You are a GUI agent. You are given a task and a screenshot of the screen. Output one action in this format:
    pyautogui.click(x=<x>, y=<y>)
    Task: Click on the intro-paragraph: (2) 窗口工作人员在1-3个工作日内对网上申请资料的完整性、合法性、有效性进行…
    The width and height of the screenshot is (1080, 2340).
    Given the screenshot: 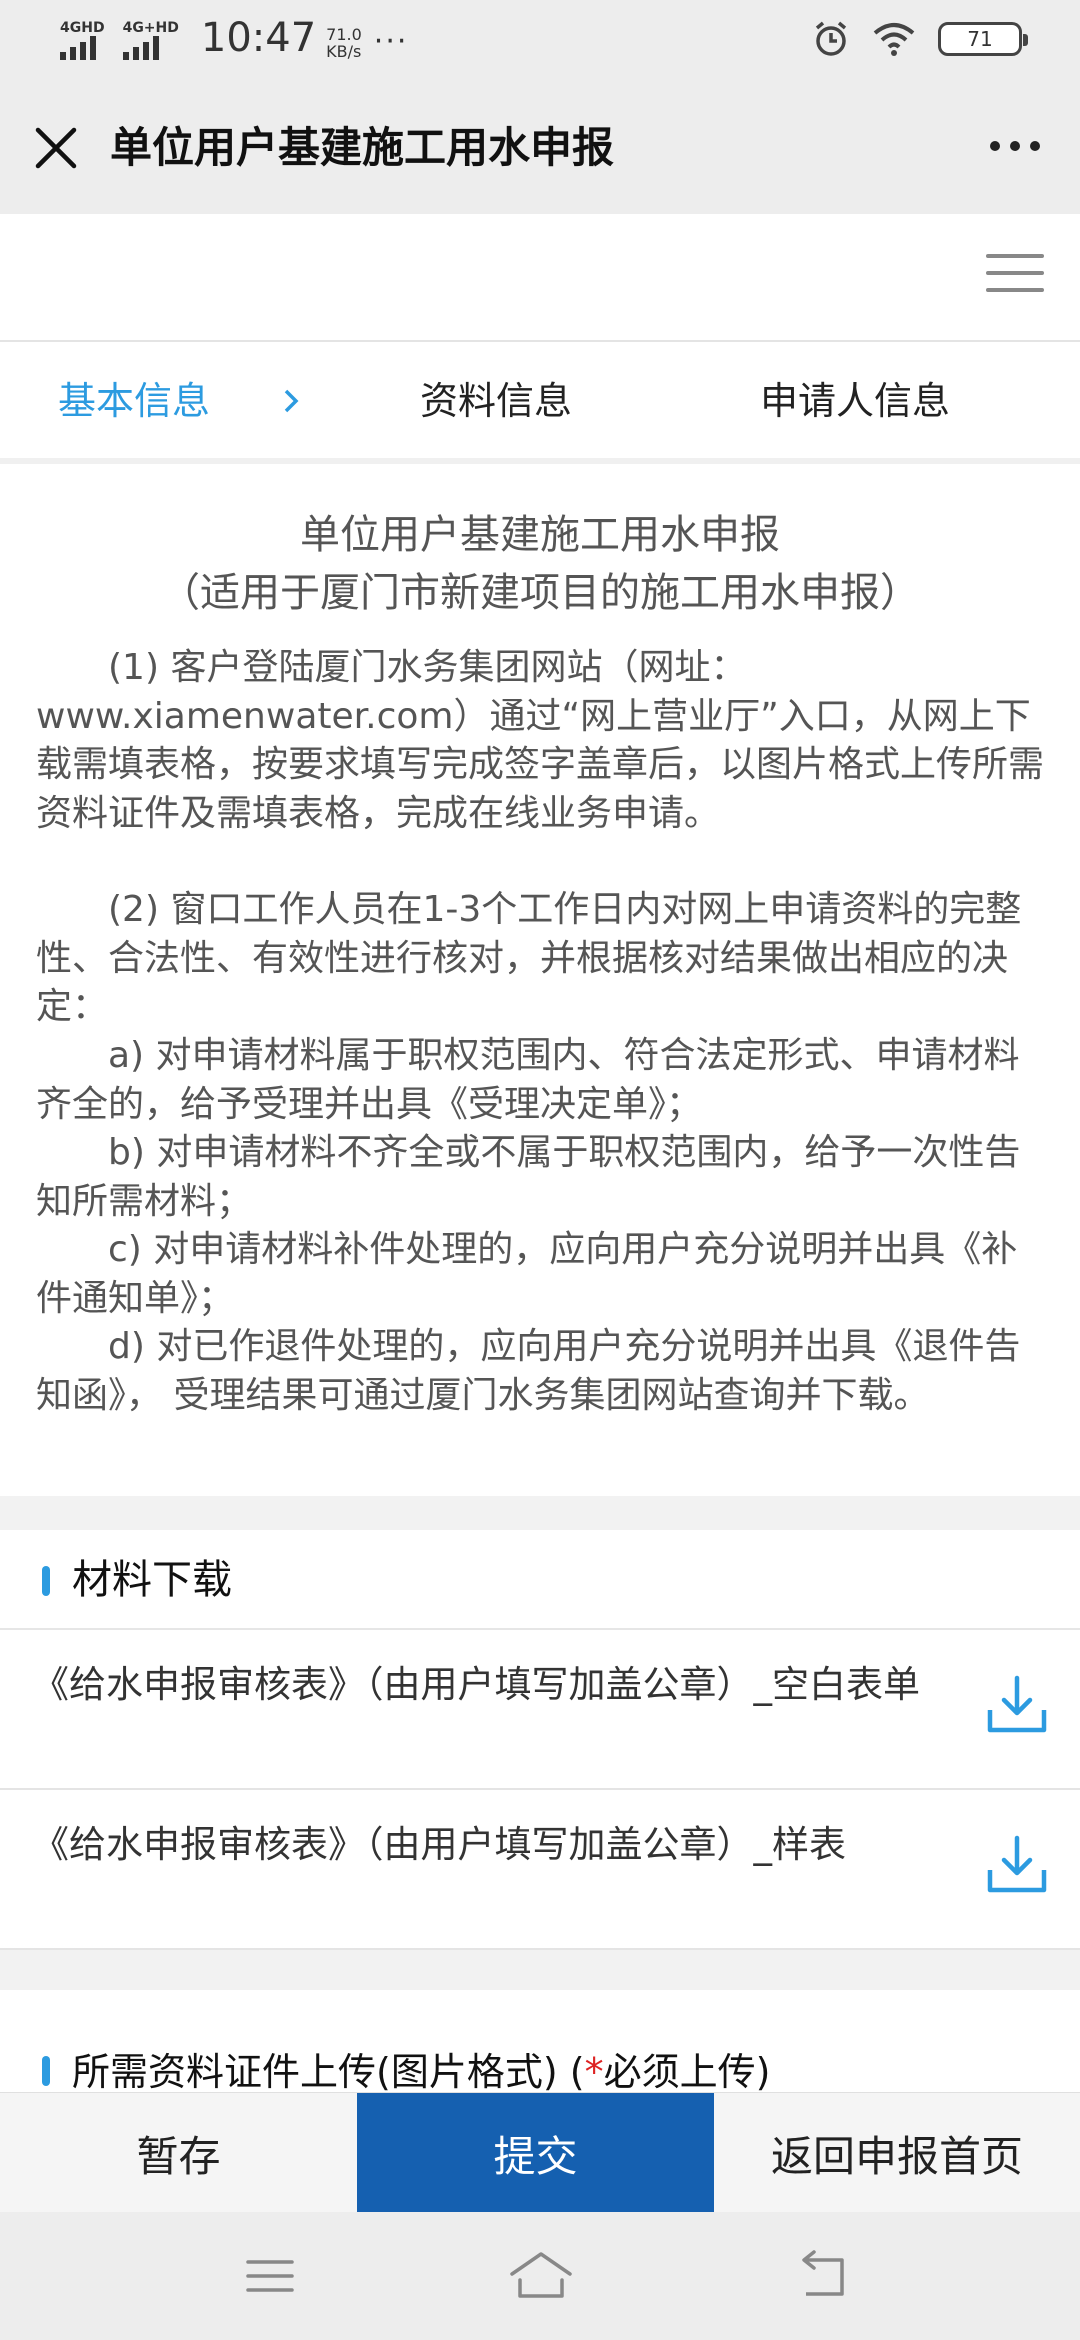 What is the action you would take?
    pyautogui.click(x=529, y=958)
    